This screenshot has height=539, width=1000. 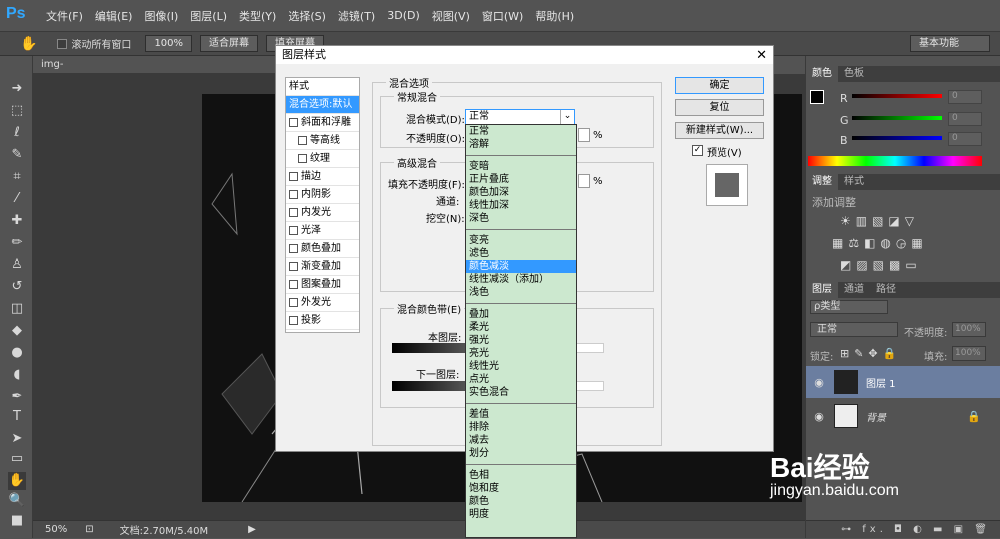 I want to click on opacity-input, so click(x=584, y=135).